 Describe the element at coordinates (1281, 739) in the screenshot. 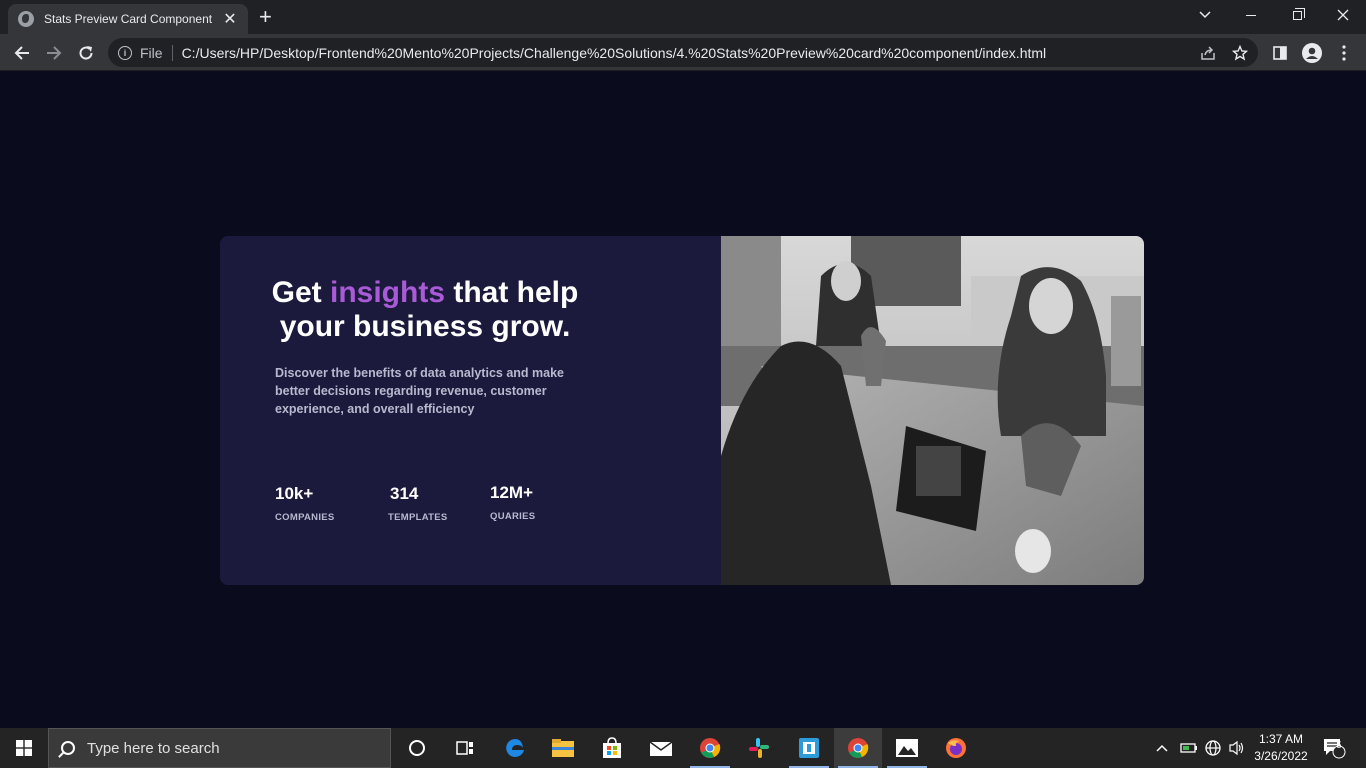

I see `clock-time: 1:37 AM` at that location.